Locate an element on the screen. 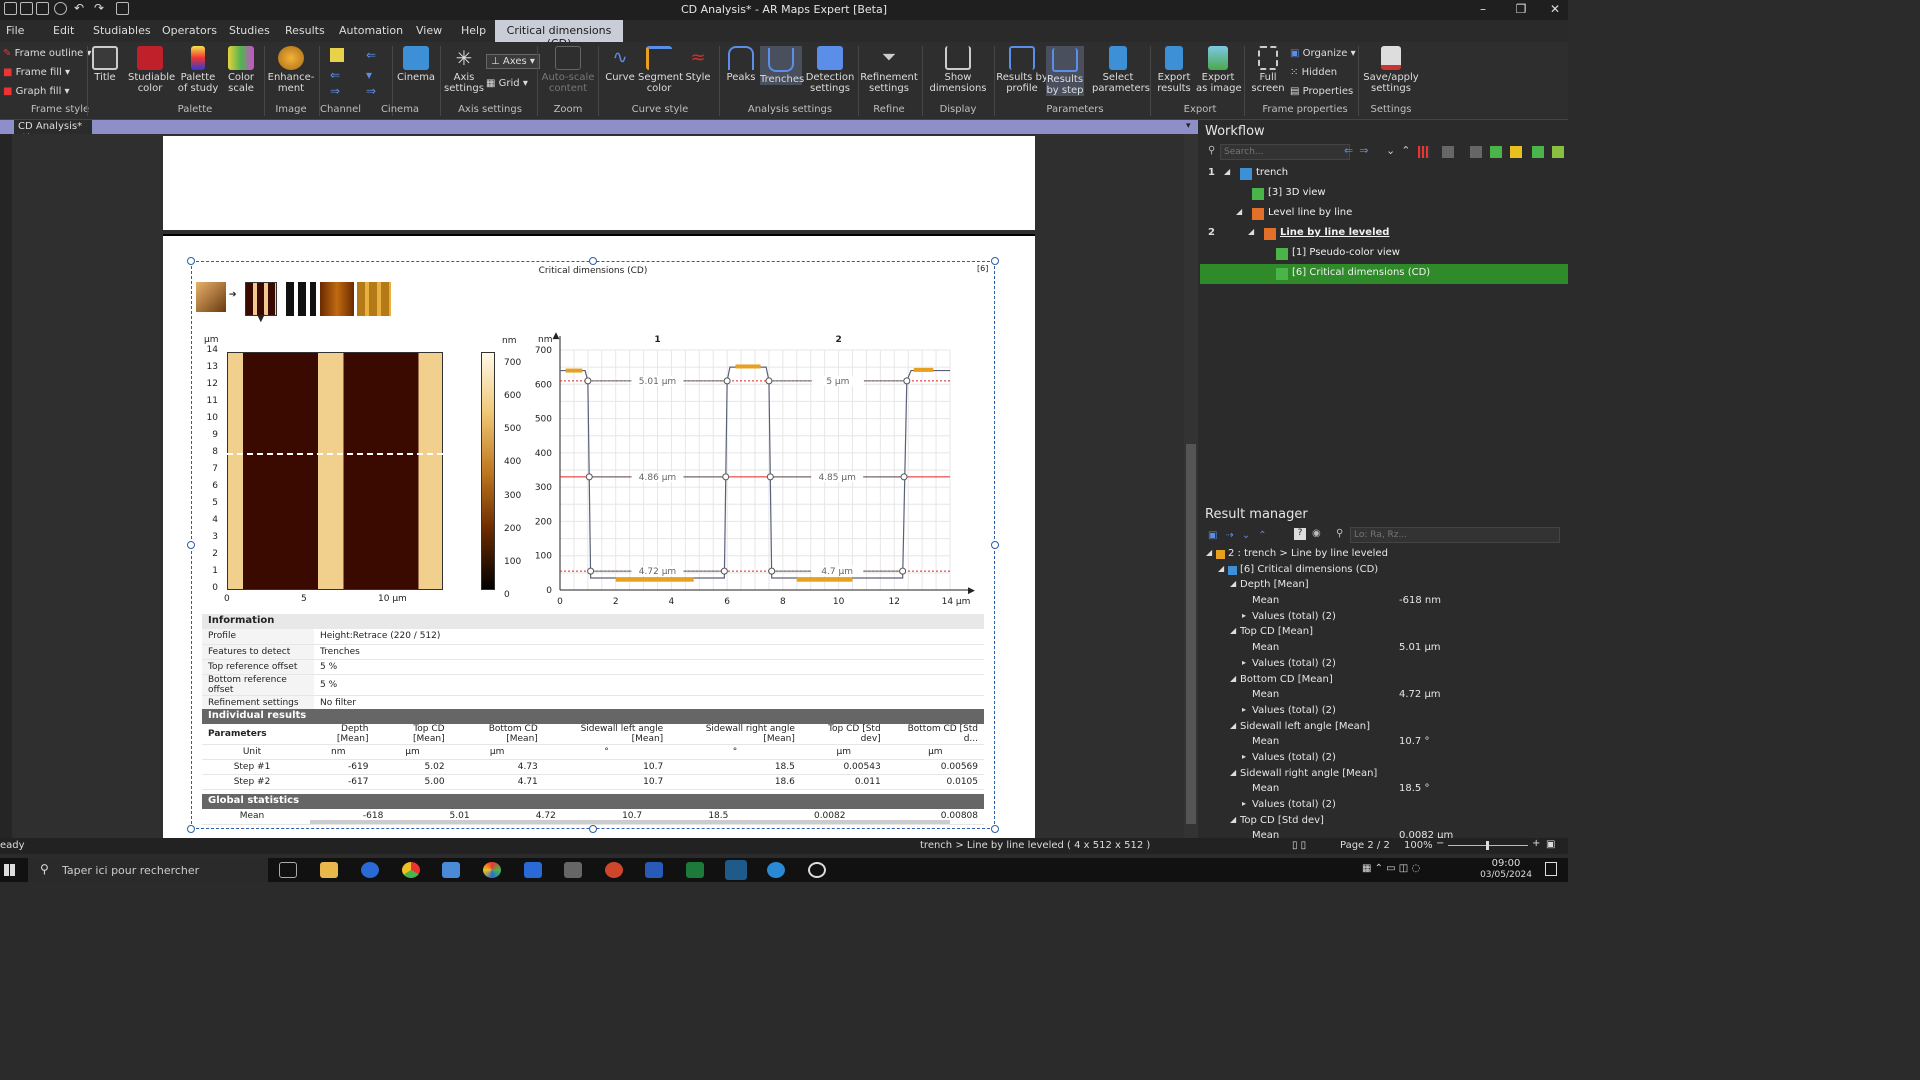 This screenshot has height=1080, width=1920. result-item: ◢ 2 : trench > Line by line leveled is located at coordinates (1384, 555).